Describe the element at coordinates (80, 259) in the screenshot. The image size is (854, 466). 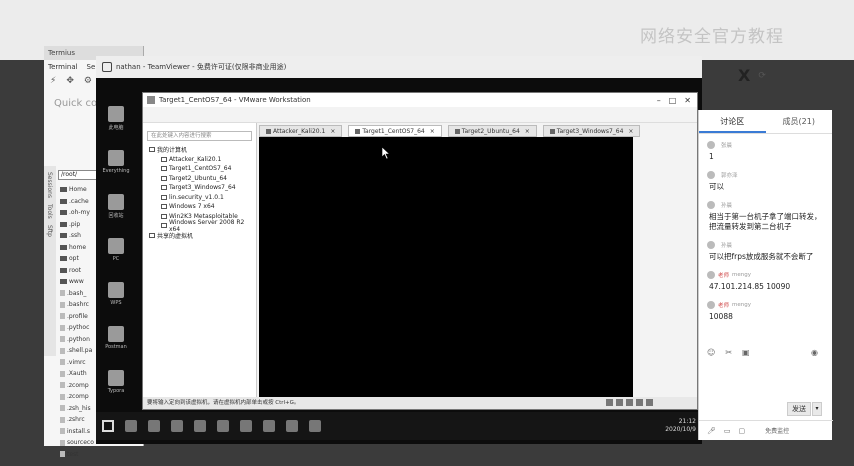
I see `file-item: opt` at that location.